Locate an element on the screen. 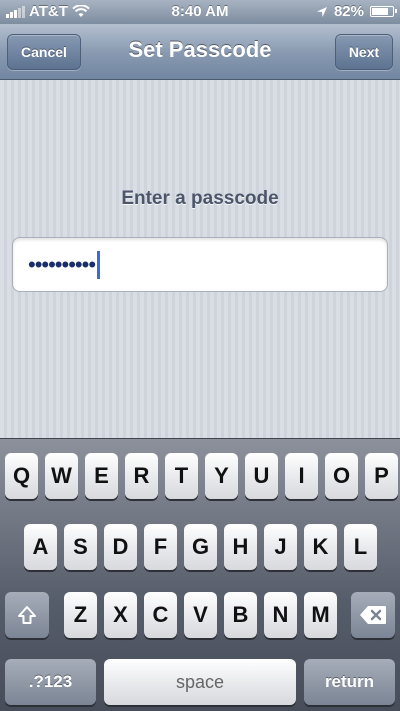  navigation-bar: Cancel Set Passcode Next is located at coordinates (200, 52).